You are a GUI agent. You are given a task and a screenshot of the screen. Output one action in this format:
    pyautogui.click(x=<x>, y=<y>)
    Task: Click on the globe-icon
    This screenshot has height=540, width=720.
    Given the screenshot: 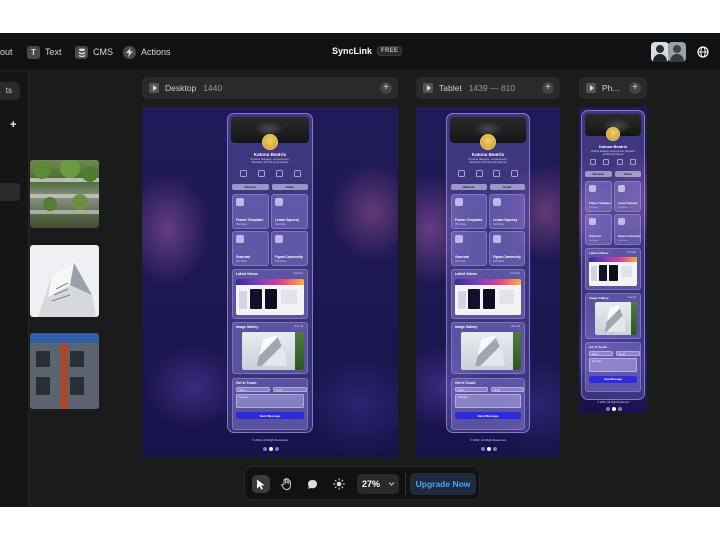 What is the action you would take?
    pyautogui.click(x=703, y=52)
    